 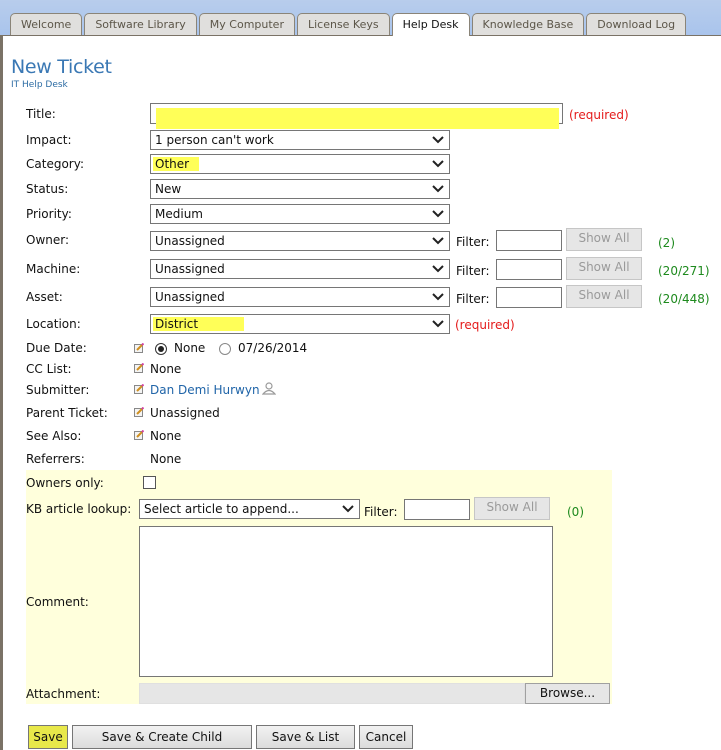 What do you see at coordinates (300, 297) in the screenshot?
I see `asset-select: Unassigned` at bounding box center [300, 297].